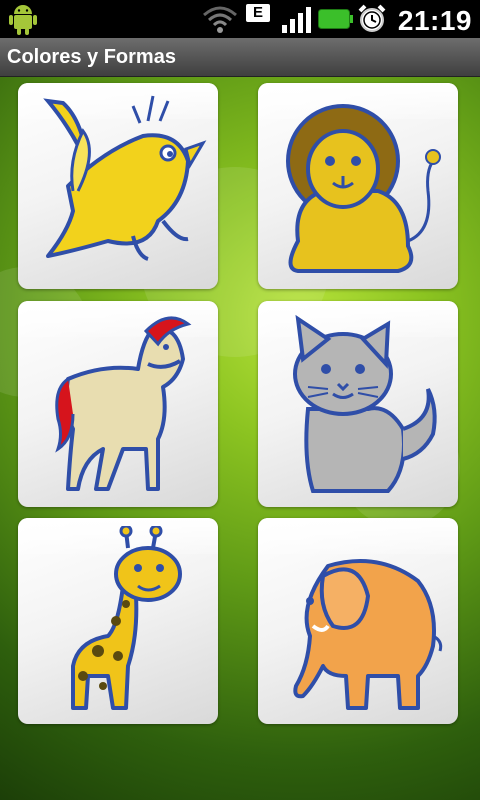 This screenshot has height=800, width=480. What do you see at coordinates (123, 403) in the screenshot?
I see `horse-drawing` at bounding box center [123, 403].